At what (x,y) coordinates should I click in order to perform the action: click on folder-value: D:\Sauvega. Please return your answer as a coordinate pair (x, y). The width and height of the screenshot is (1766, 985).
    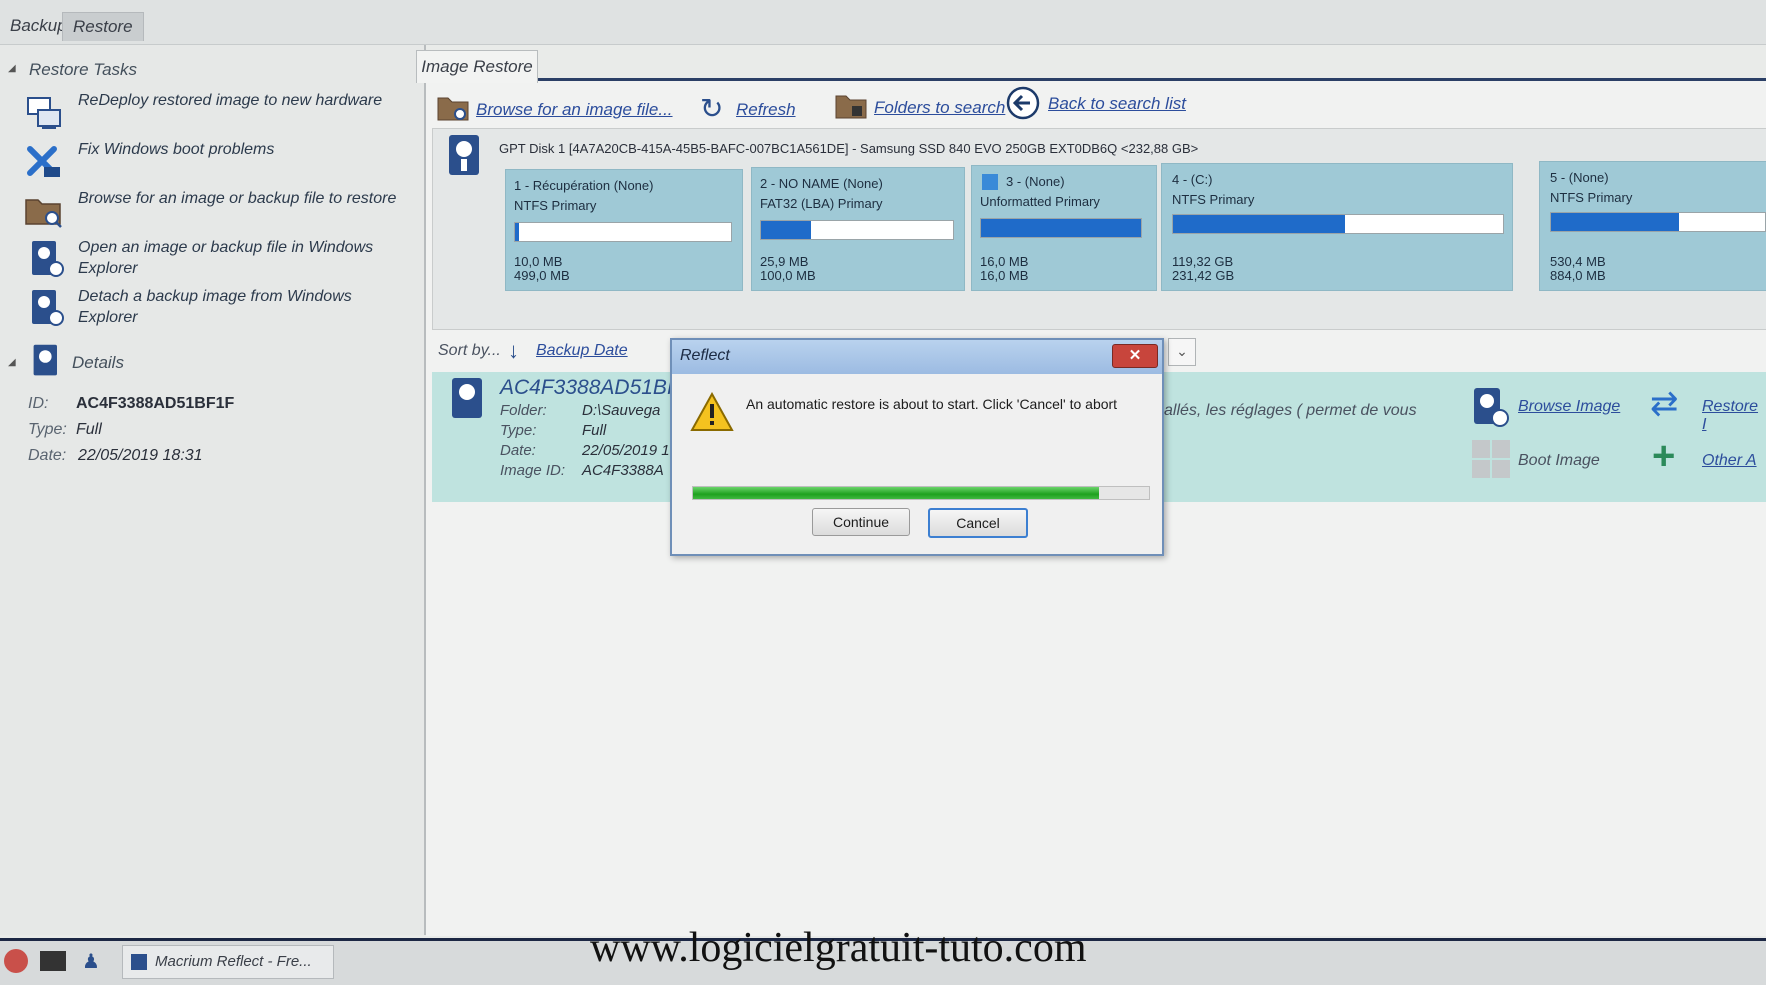
    Looking at the image, I should click on (621, 410).